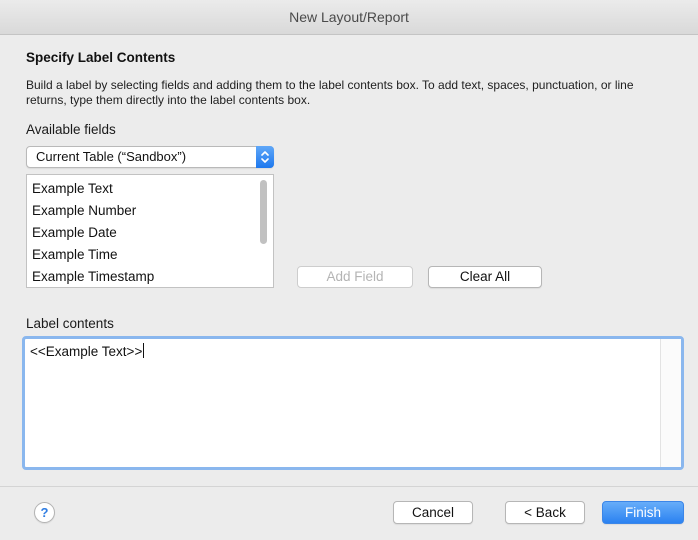  What do you see at coordinates (349, 17) in the screenshot?
I see `window-title: New Layout/Report` at bounding box center [349, 17].